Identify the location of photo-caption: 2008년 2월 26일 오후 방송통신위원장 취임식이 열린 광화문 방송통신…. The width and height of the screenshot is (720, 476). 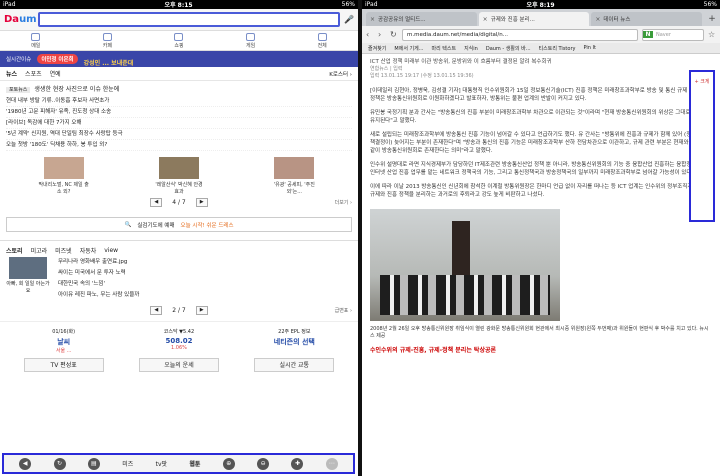
(539, 332).